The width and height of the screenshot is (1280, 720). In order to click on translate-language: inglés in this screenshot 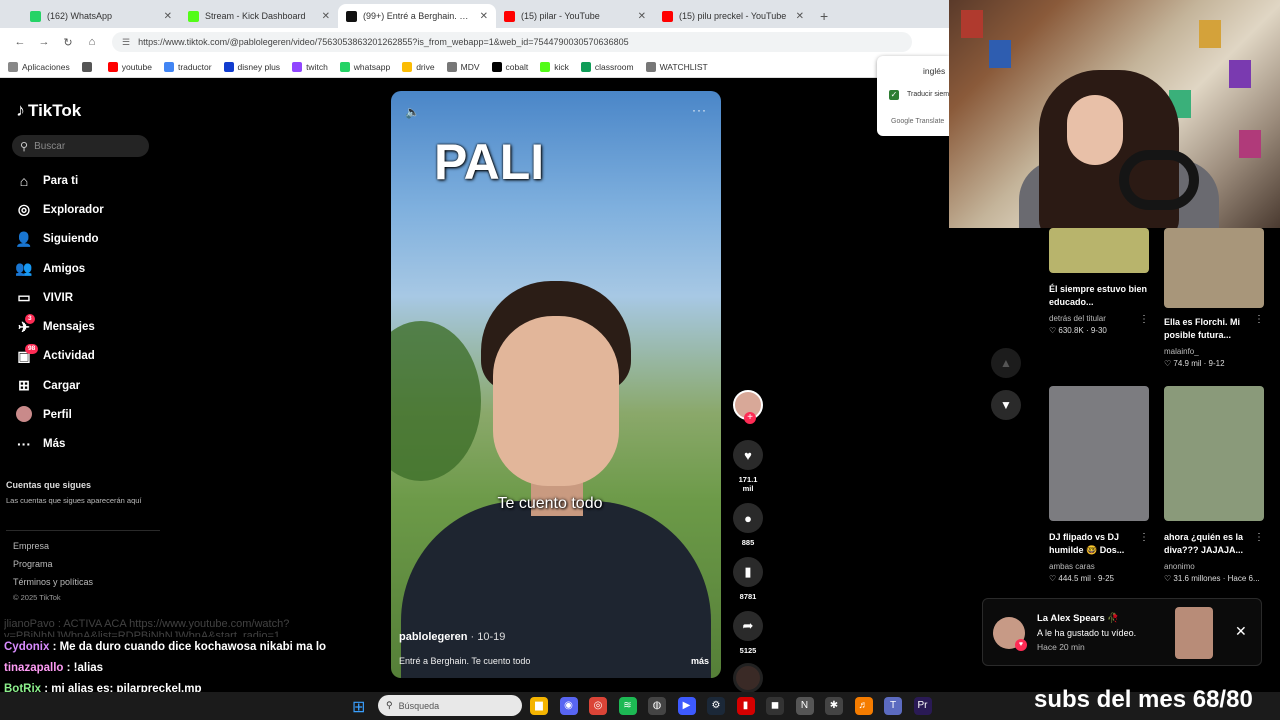, I will do `click(934, 71)`.